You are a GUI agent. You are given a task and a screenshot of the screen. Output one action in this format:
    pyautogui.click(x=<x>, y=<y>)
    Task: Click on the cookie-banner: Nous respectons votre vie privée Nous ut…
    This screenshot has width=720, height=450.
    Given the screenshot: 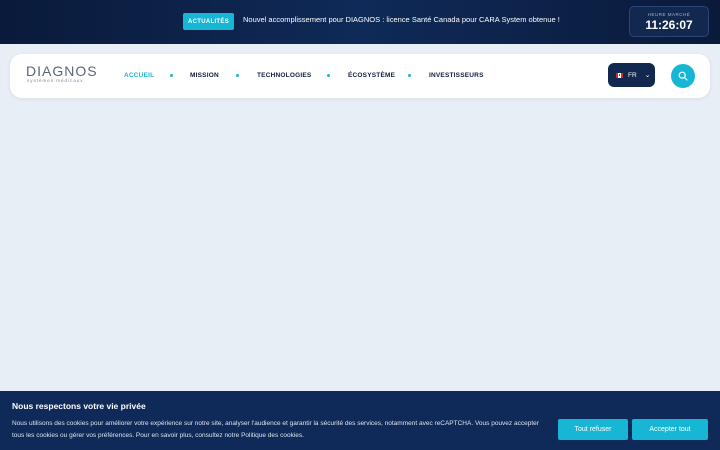 What is the action you would take?
    pyautogui.click(x=360, y=420)
    